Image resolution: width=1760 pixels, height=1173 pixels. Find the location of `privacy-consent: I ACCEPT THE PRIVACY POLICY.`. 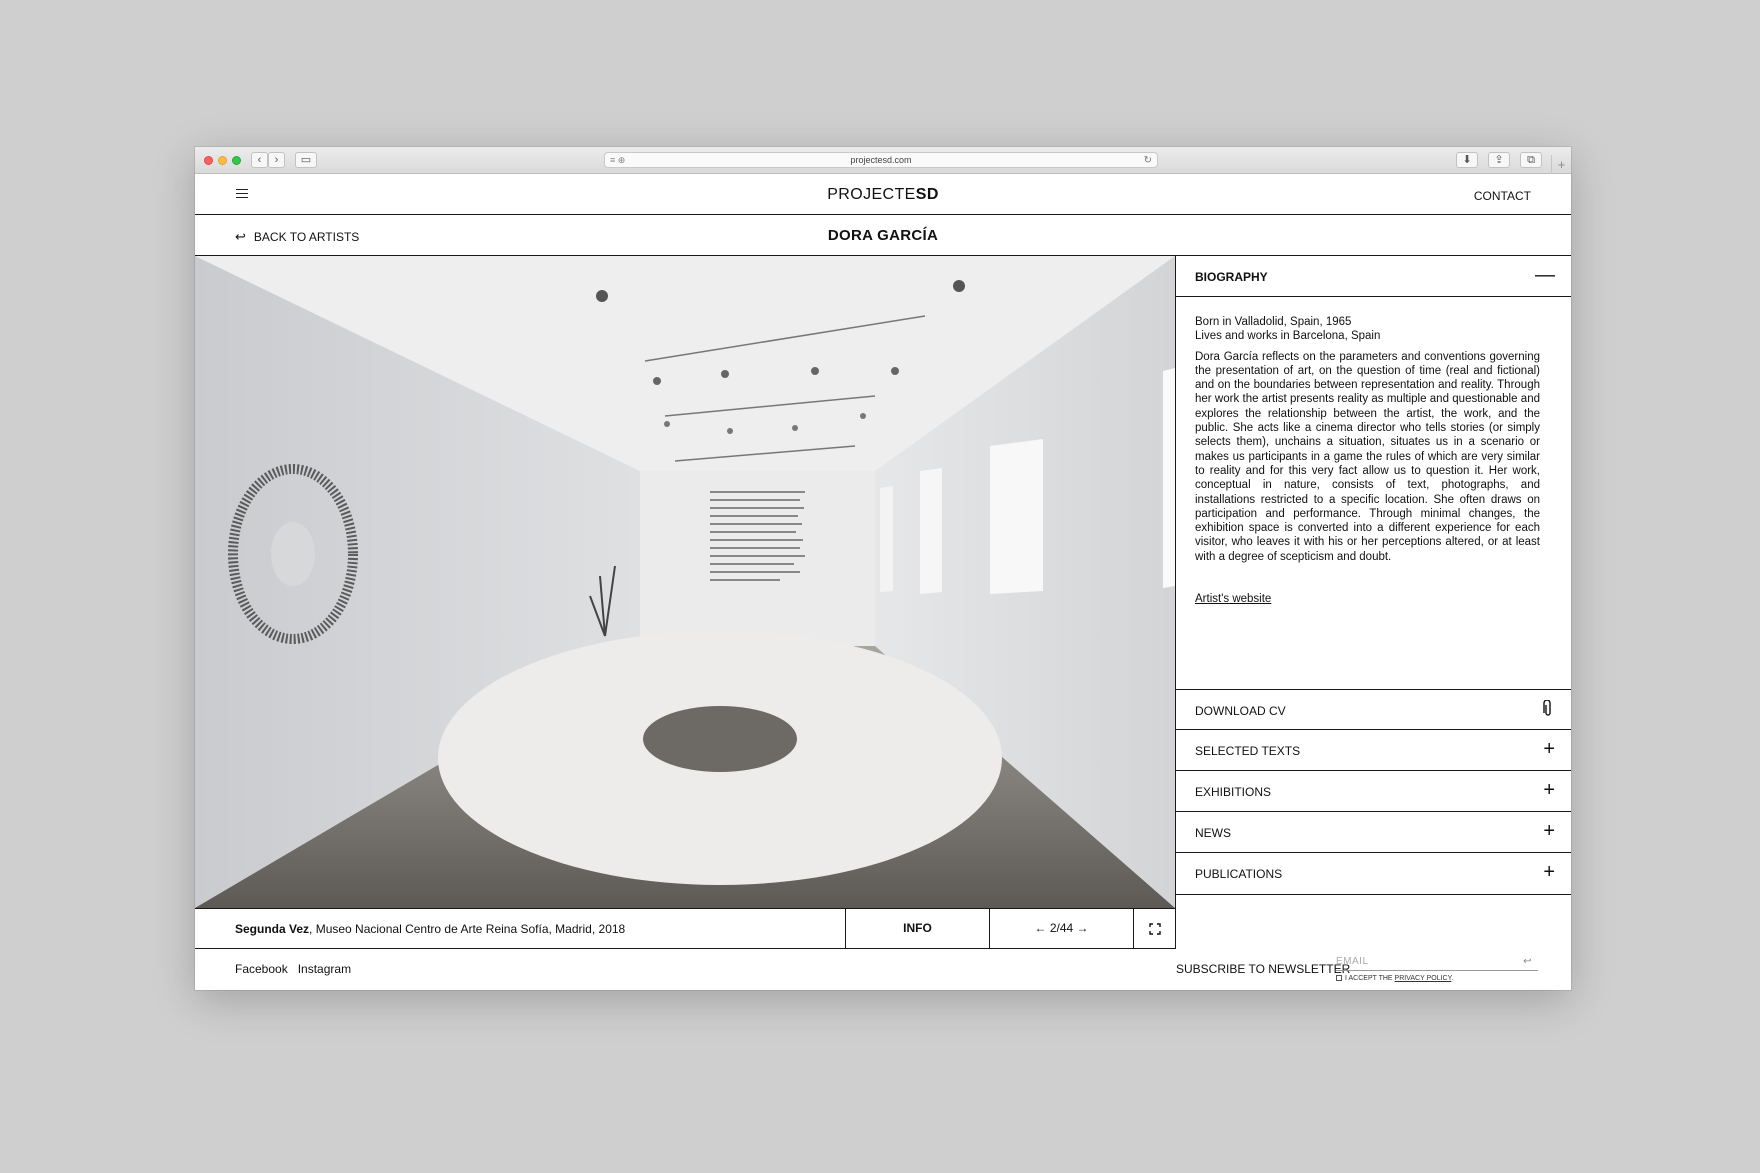

privacy-consent: I ACCEPT THE PRIVACY POLICY. is located at coordinates (1394, 978).